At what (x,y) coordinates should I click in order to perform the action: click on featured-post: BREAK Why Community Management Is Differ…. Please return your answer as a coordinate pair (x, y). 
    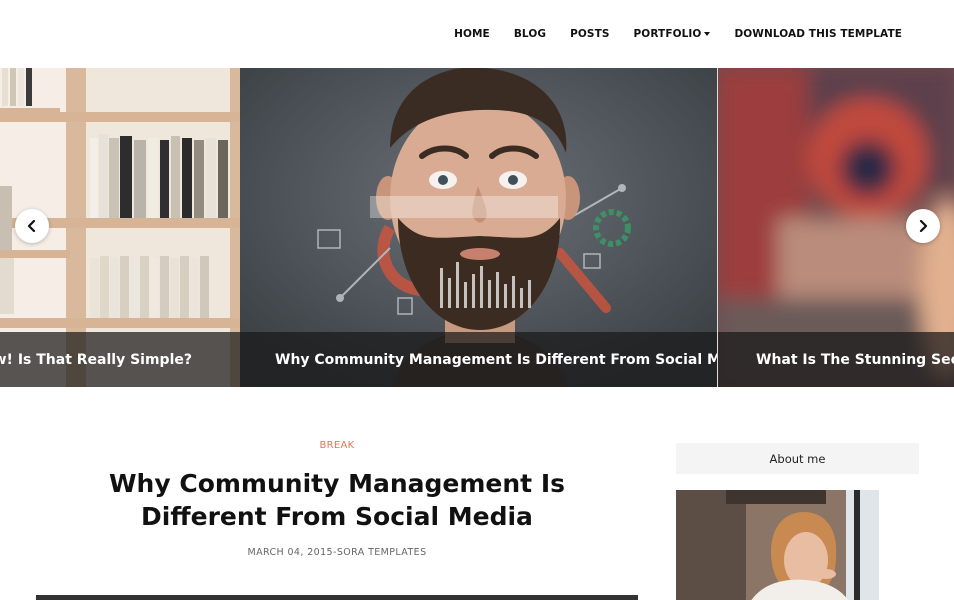
    Looking at the image, I should click on (337, 499).